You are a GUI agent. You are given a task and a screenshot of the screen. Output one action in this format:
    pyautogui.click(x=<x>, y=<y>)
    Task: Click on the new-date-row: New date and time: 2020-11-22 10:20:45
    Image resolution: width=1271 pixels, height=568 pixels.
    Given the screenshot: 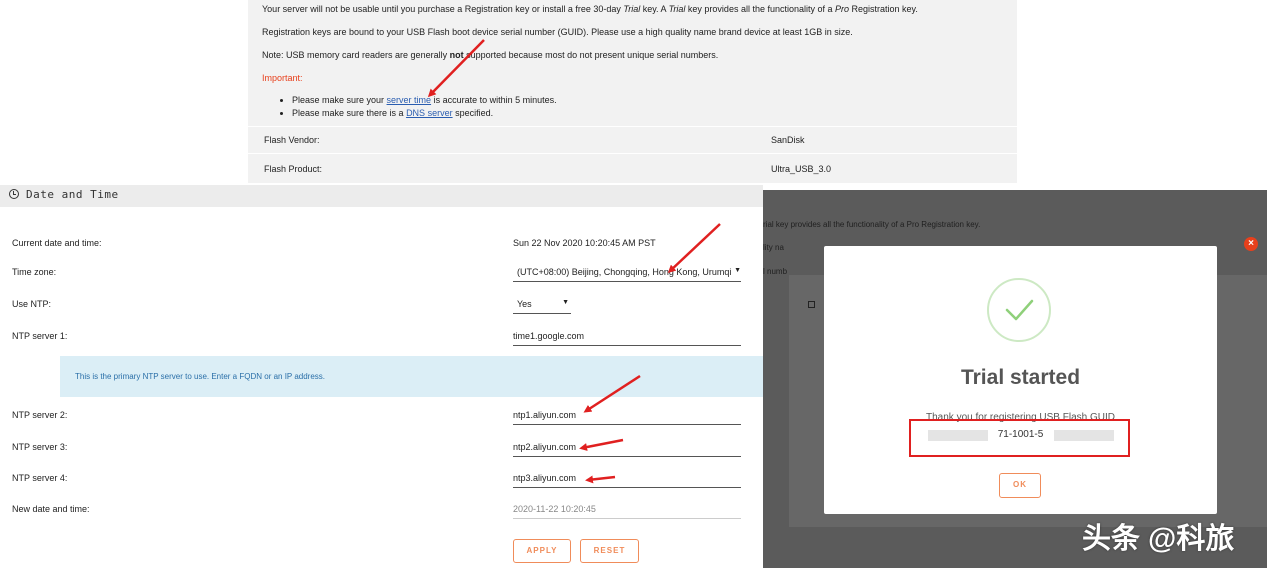 What is the action you would take?
    pyautogui.click(x=381, y=509)
    